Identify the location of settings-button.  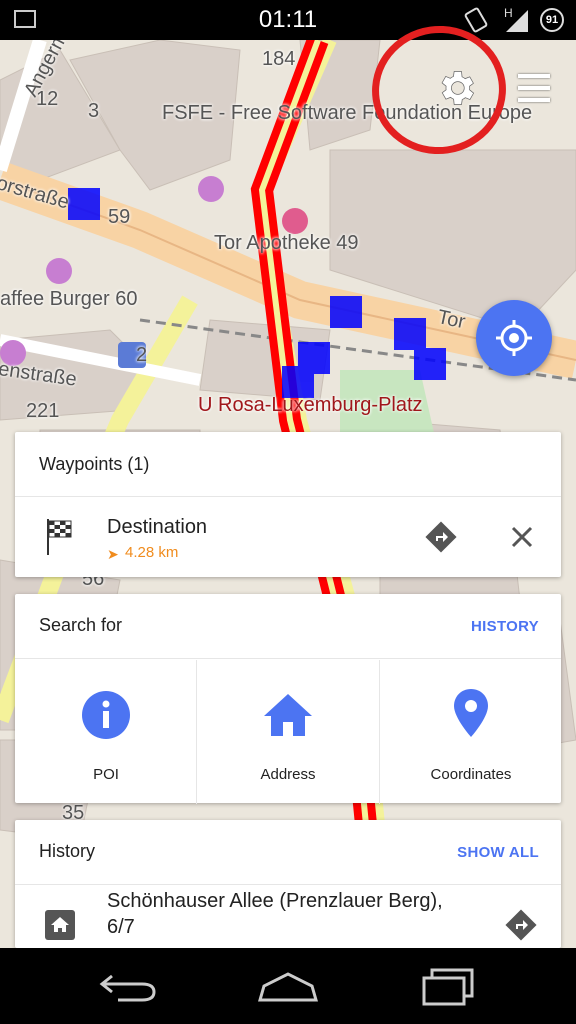
(456, 88).